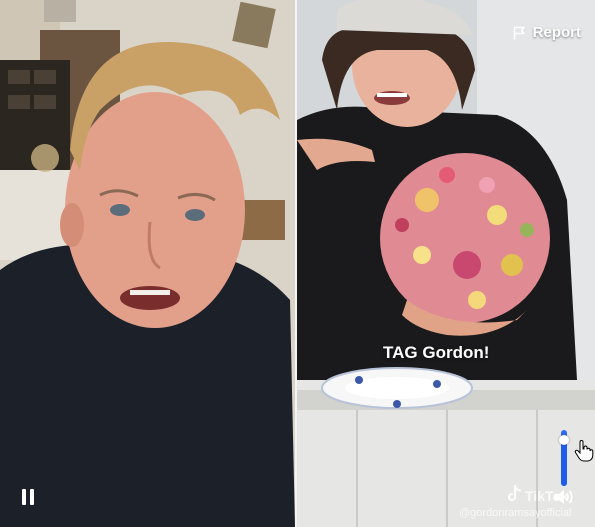 This screenshot has width=595, height=527. I want to click on report-button: Report, so click(547, 32).